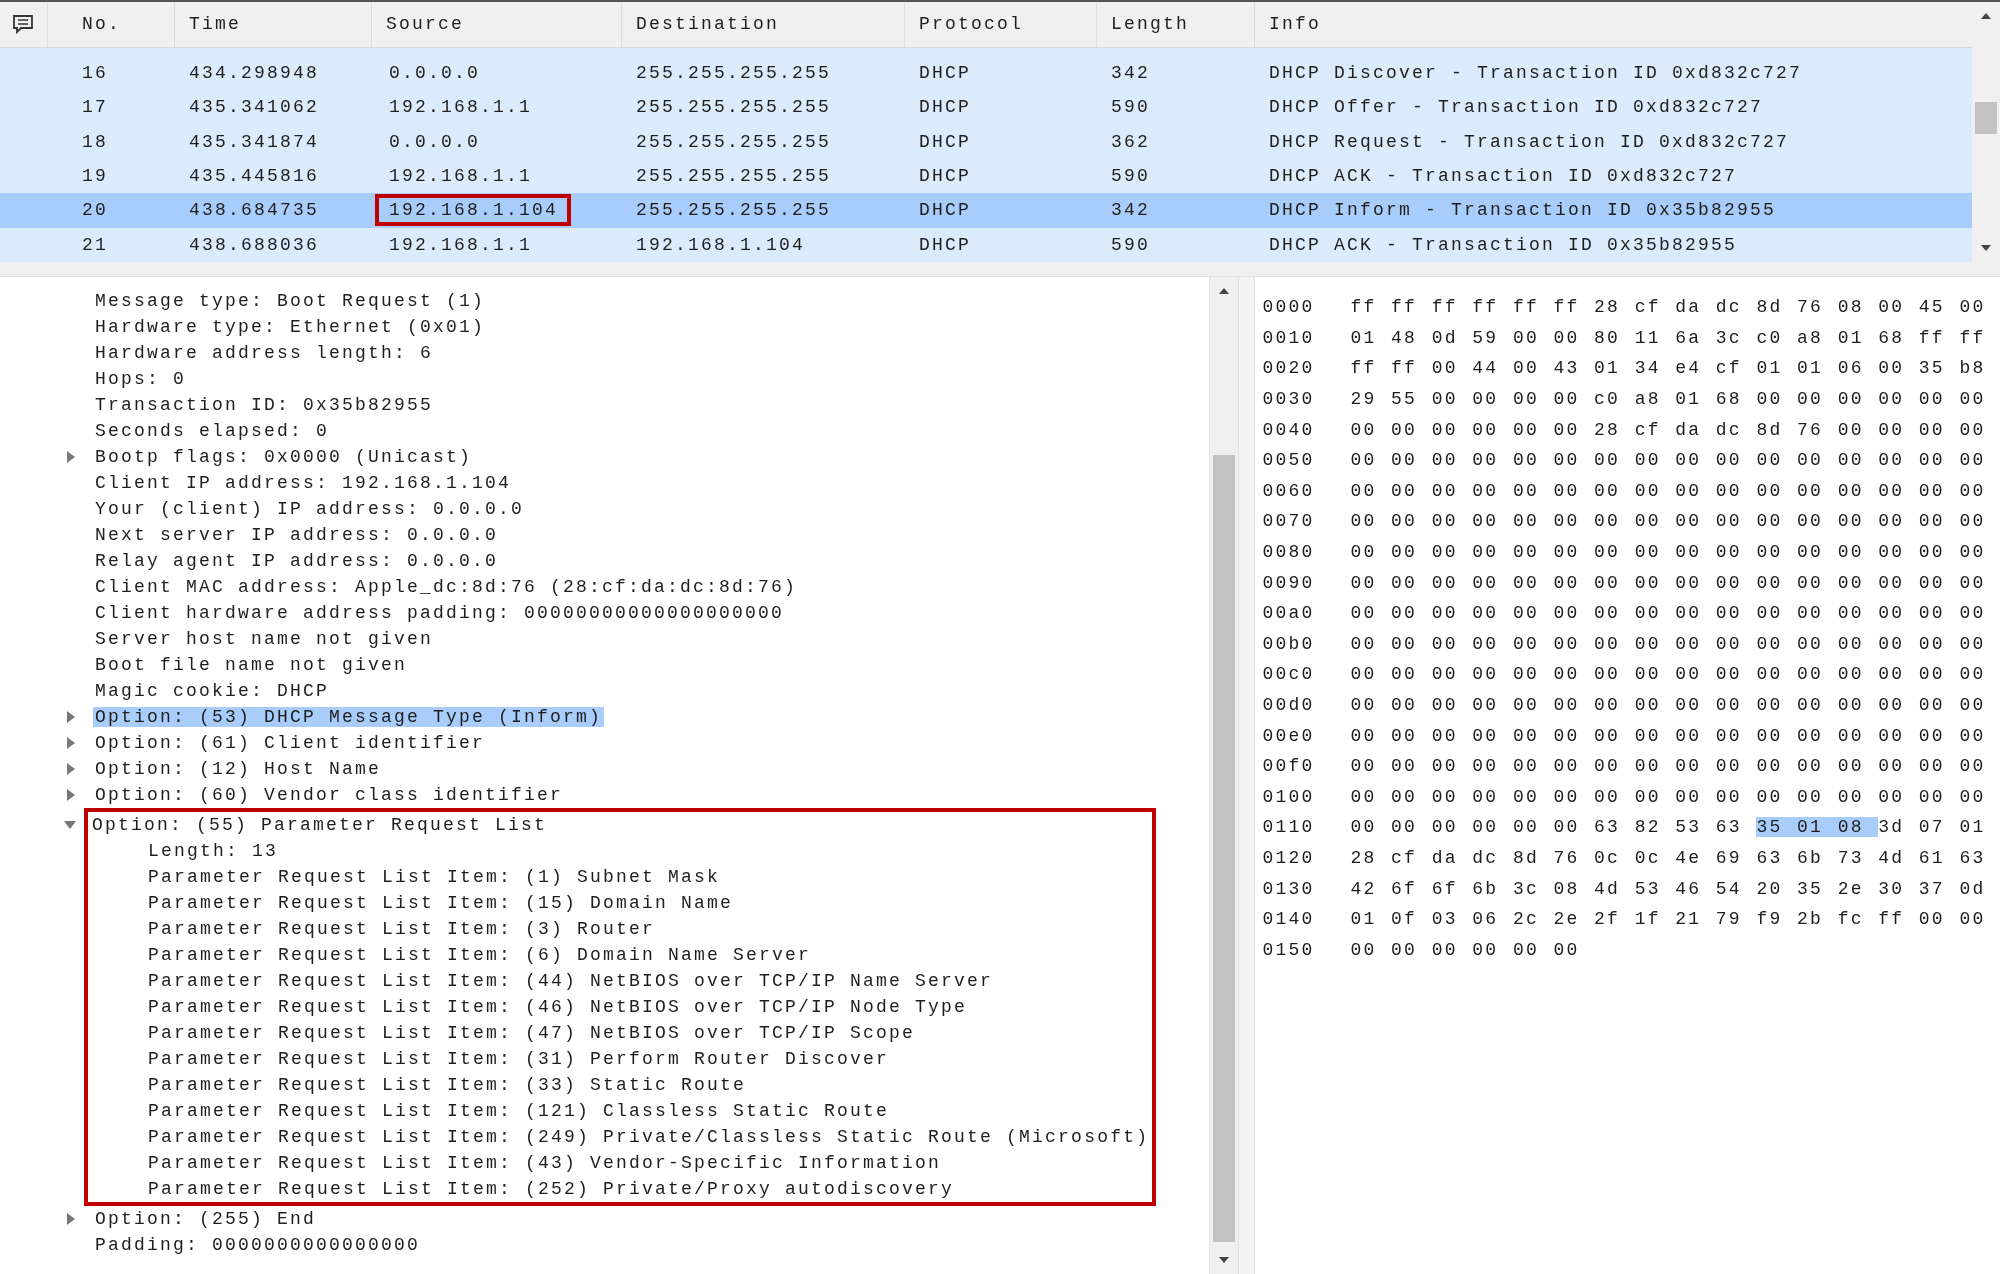 This screenshot has height=1274, width=2000. What do you see at coordinates (1130, 244) in the screenshot?
I see `table-cell: 590` at bounding box center [1130, 244].